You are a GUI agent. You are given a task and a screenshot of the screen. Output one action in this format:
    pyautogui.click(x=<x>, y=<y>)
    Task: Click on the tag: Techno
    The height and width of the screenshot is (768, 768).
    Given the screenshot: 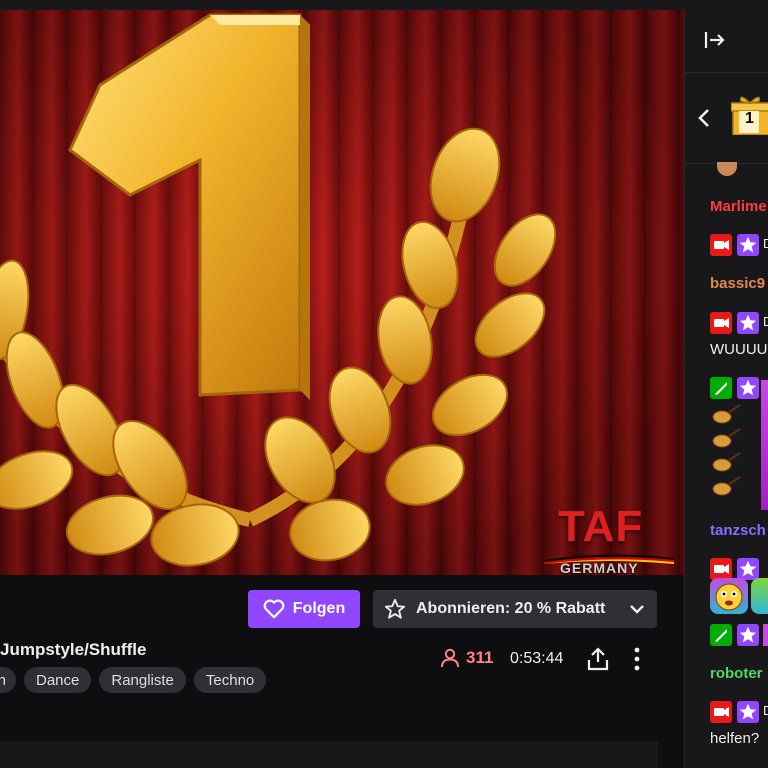 What is the action you would take?
    pyautogui.click(x=230, y=680)
    